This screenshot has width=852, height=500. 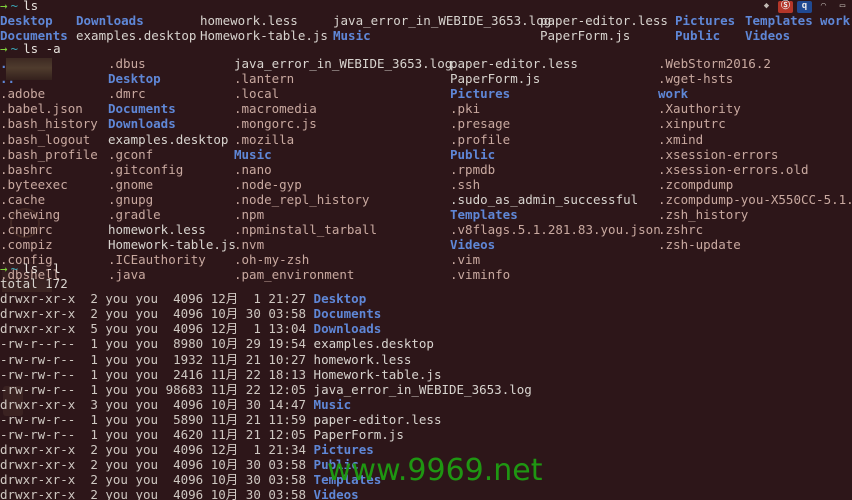 I want to click on file-entry: java_error_in_WEBIDE_3653.log, so click(x=343, y=63).